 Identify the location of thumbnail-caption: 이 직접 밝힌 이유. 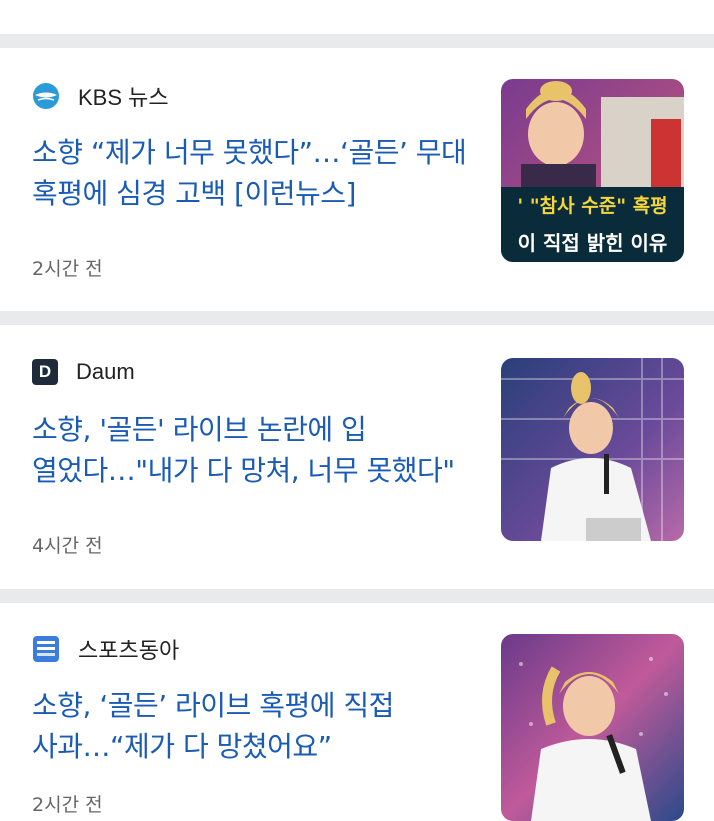
(592, 243).